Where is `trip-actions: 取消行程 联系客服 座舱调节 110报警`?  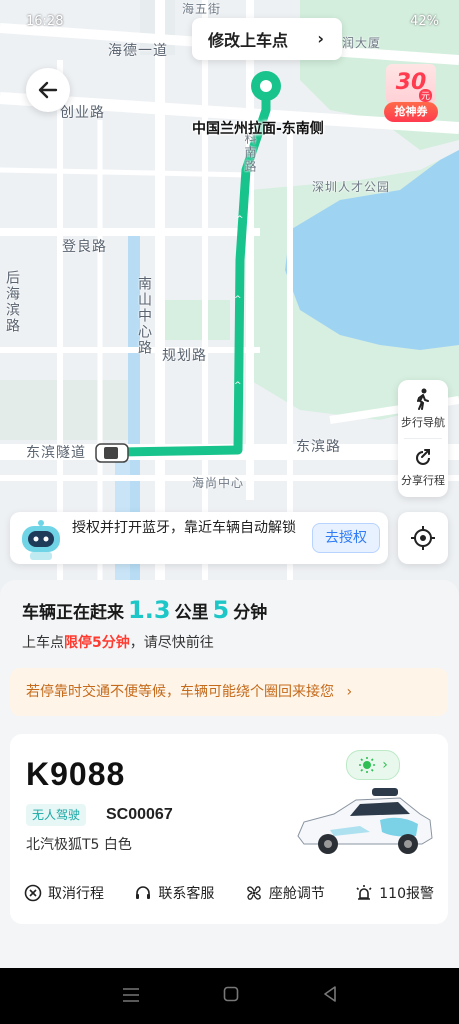 trip-actions: 取消行程 联系客服 座舱调节 110报警 is located at coordinates (229, 893).